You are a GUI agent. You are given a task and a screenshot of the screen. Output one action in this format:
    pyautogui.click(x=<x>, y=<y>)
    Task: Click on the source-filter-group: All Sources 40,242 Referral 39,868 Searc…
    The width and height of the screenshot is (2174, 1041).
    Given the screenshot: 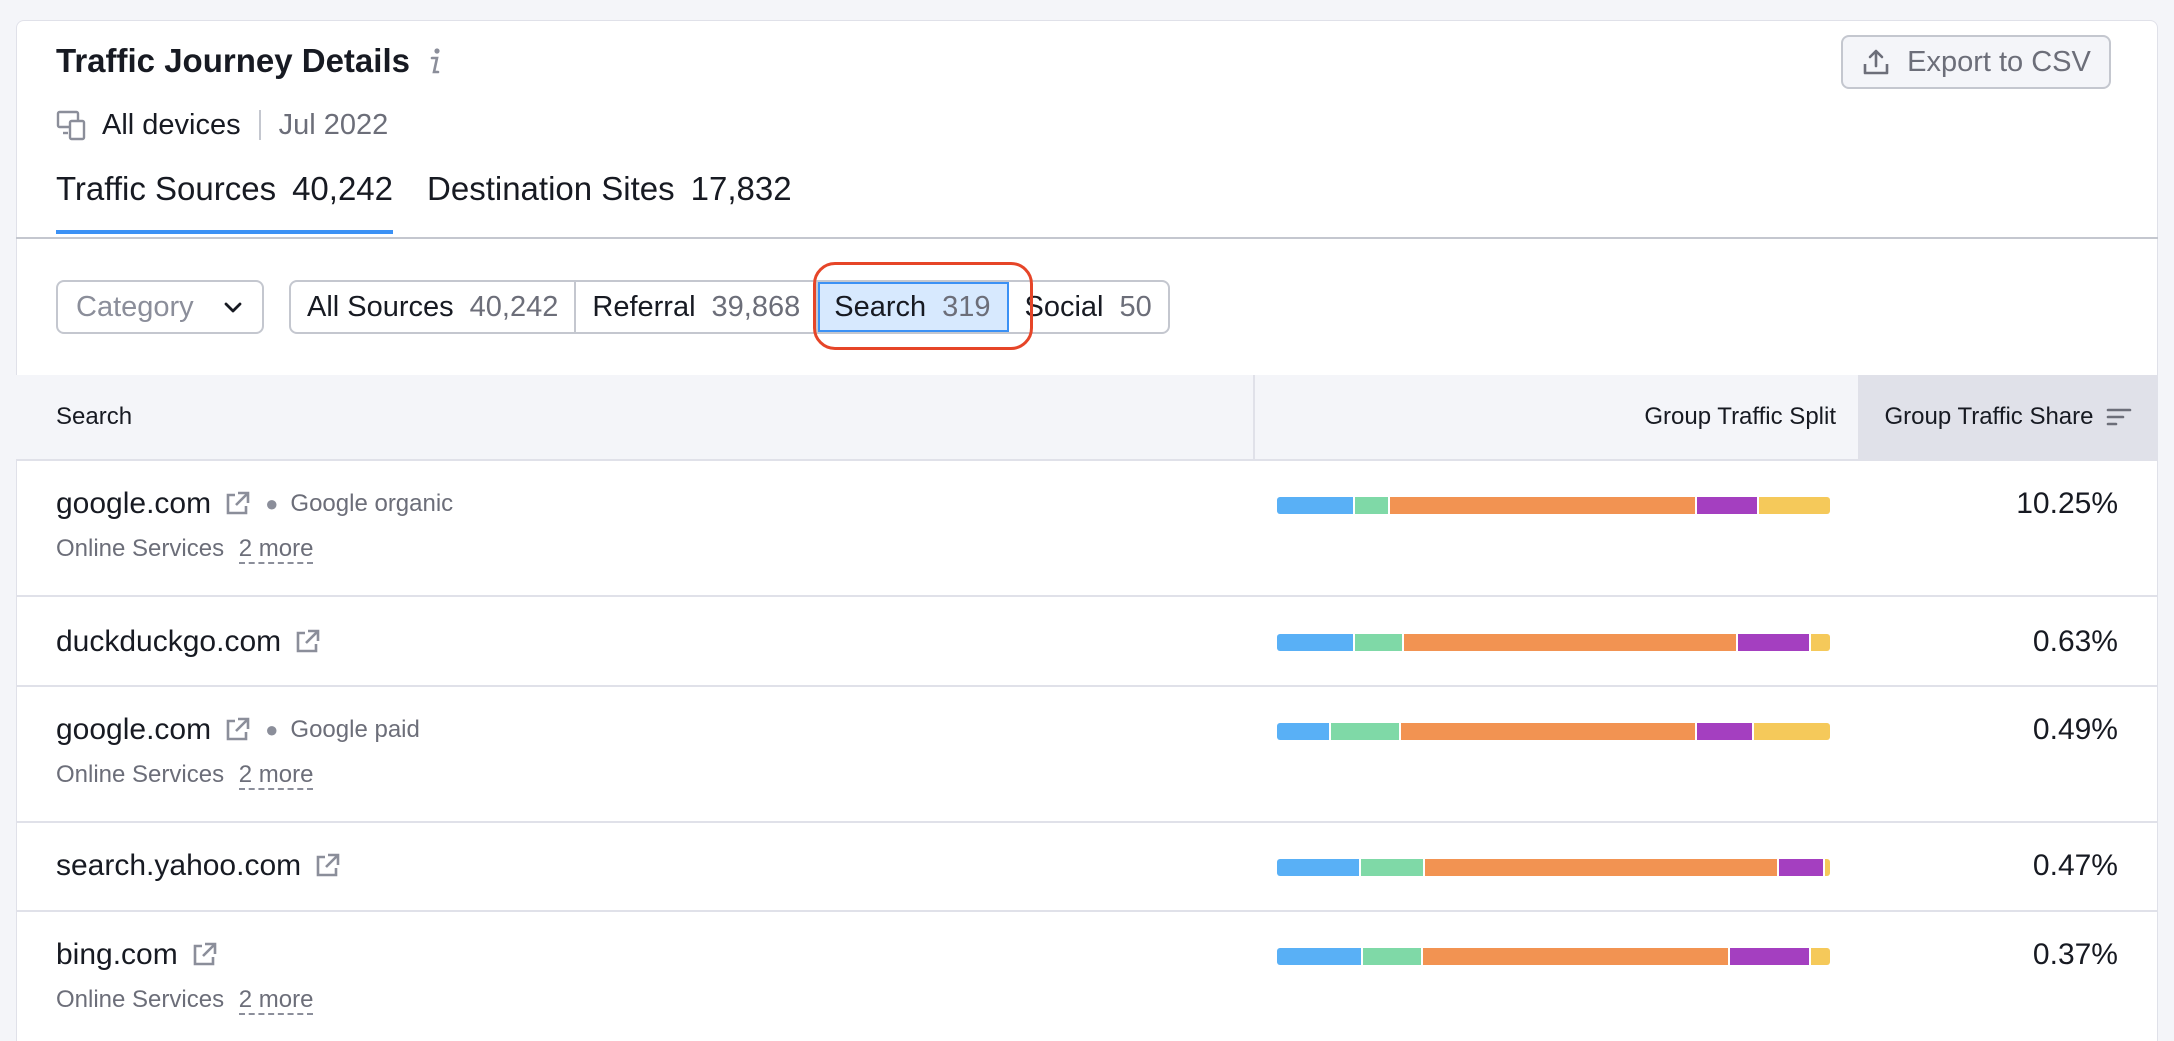 What is the action you would take?
    pyautogui.click(x=729, y=307)
    